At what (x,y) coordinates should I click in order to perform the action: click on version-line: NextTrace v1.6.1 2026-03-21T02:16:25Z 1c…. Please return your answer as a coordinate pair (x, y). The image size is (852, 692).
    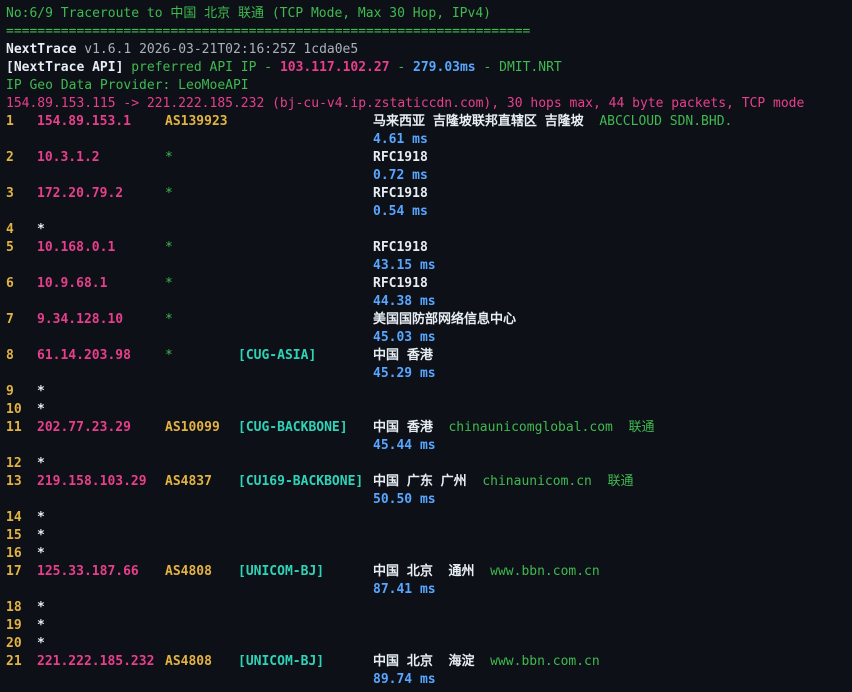
    Looking at the image, I should click on (182, 50).